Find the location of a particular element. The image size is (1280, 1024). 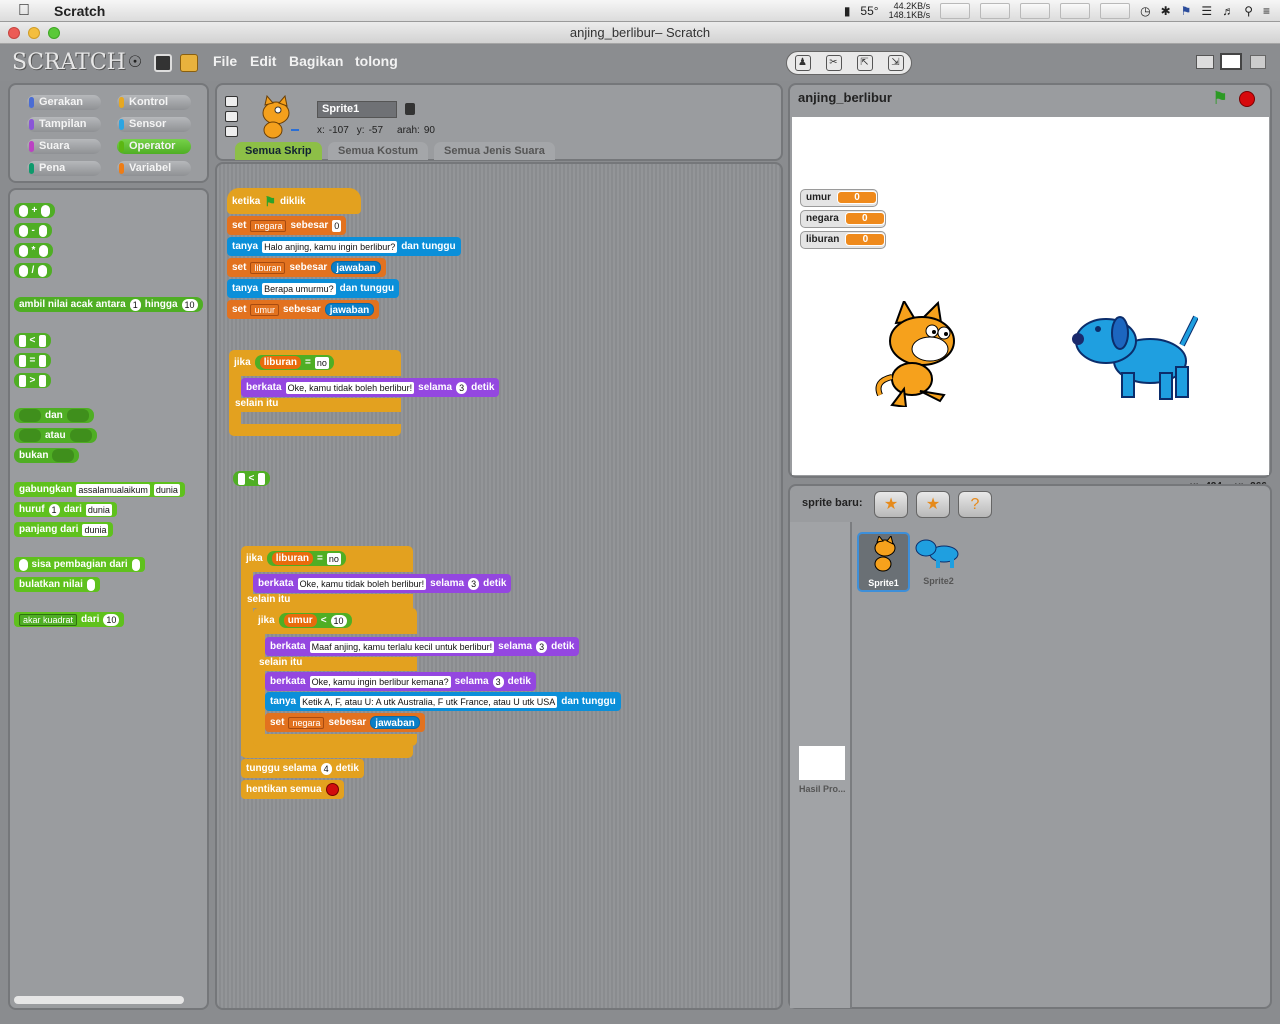

category-motion: Gerakan is located at coordinates (64, 102).